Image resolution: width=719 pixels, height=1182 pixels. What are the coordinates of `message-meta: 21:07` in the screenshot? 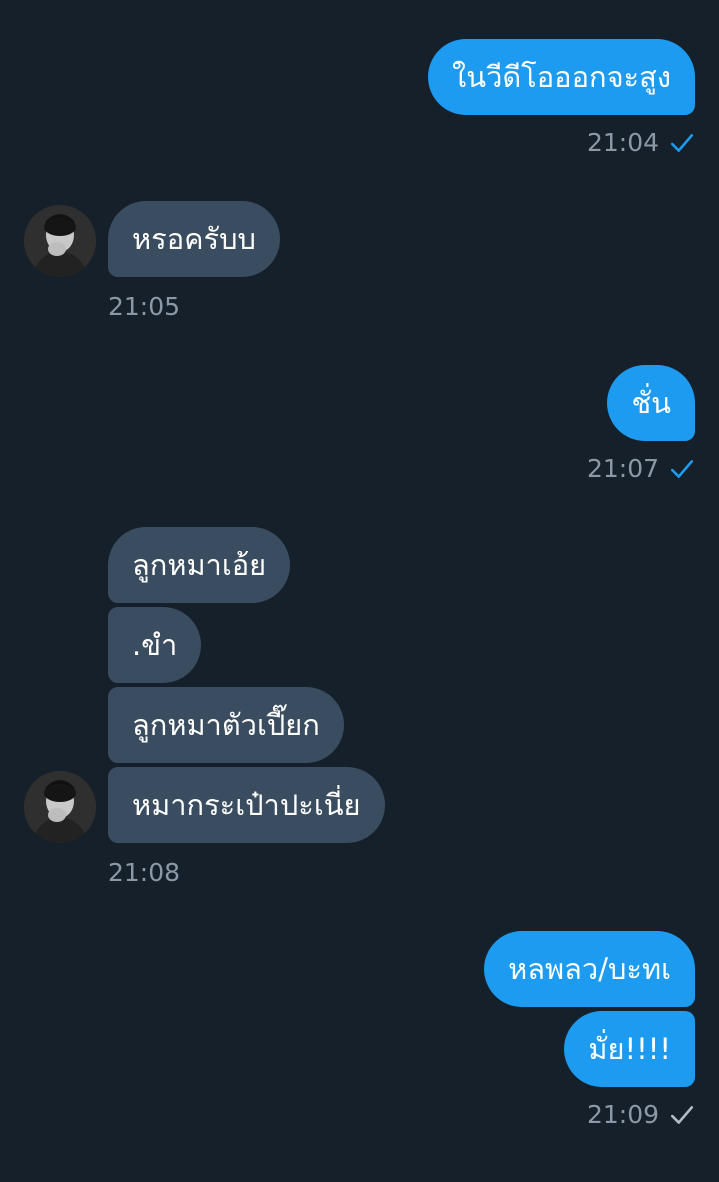 It's located at (641, 468).